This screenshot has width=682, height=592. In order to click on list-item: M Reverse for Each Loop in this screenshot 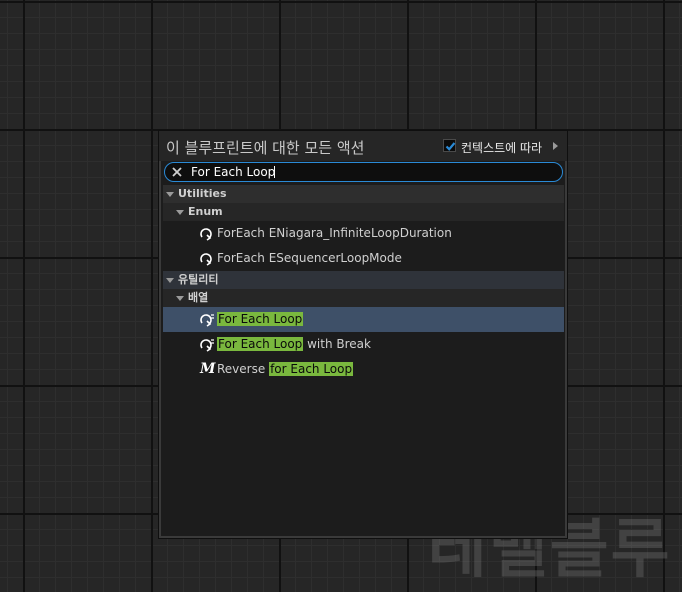, I will do `click(363, 369)`.